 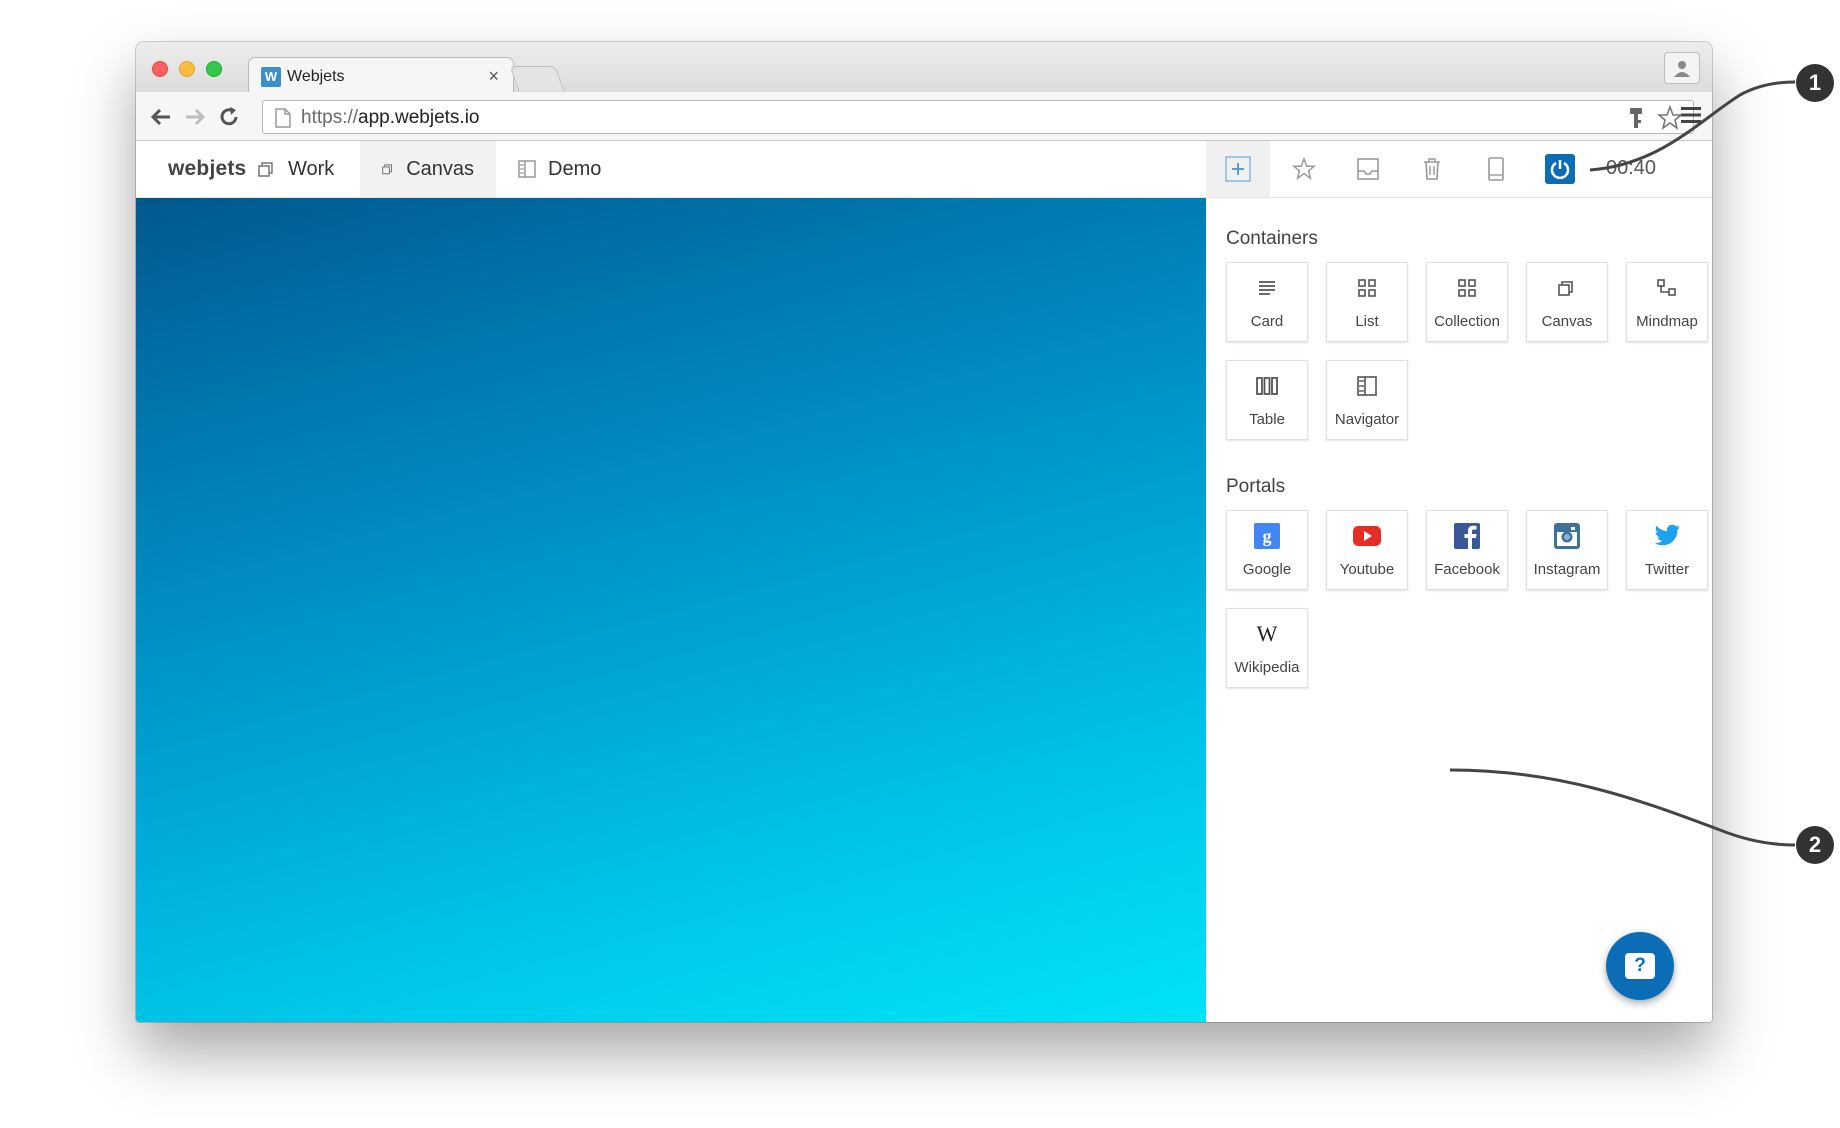 I want to click on container-canvas: Canvas, so click(x=1567, y=302).